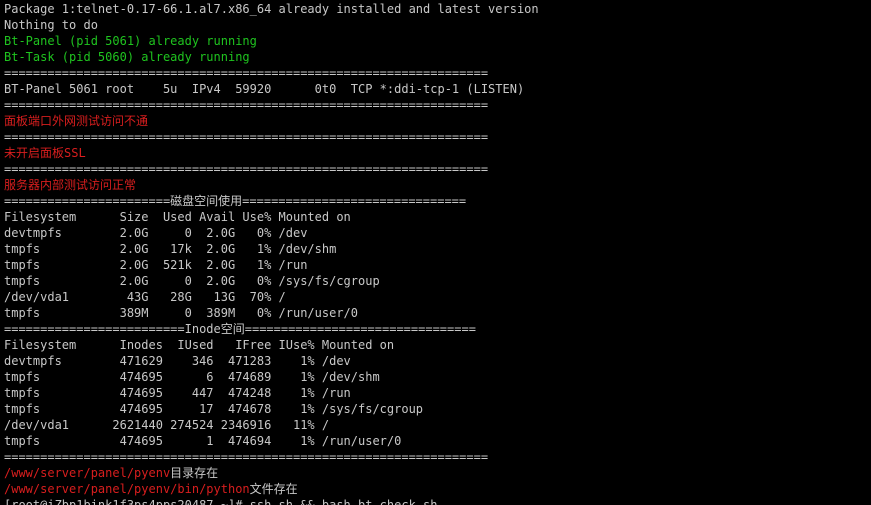  I want to click on terminal-text: 面板端口外网测试访问不通, so click(76, 121).